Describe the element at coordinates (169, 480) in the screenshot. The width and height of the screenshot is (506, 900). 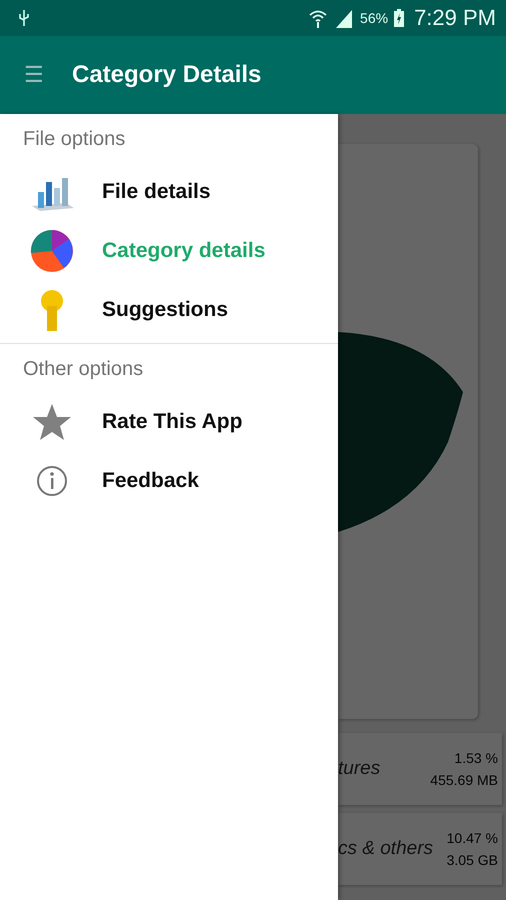
I see `drawer-item: Feedback` at that location.